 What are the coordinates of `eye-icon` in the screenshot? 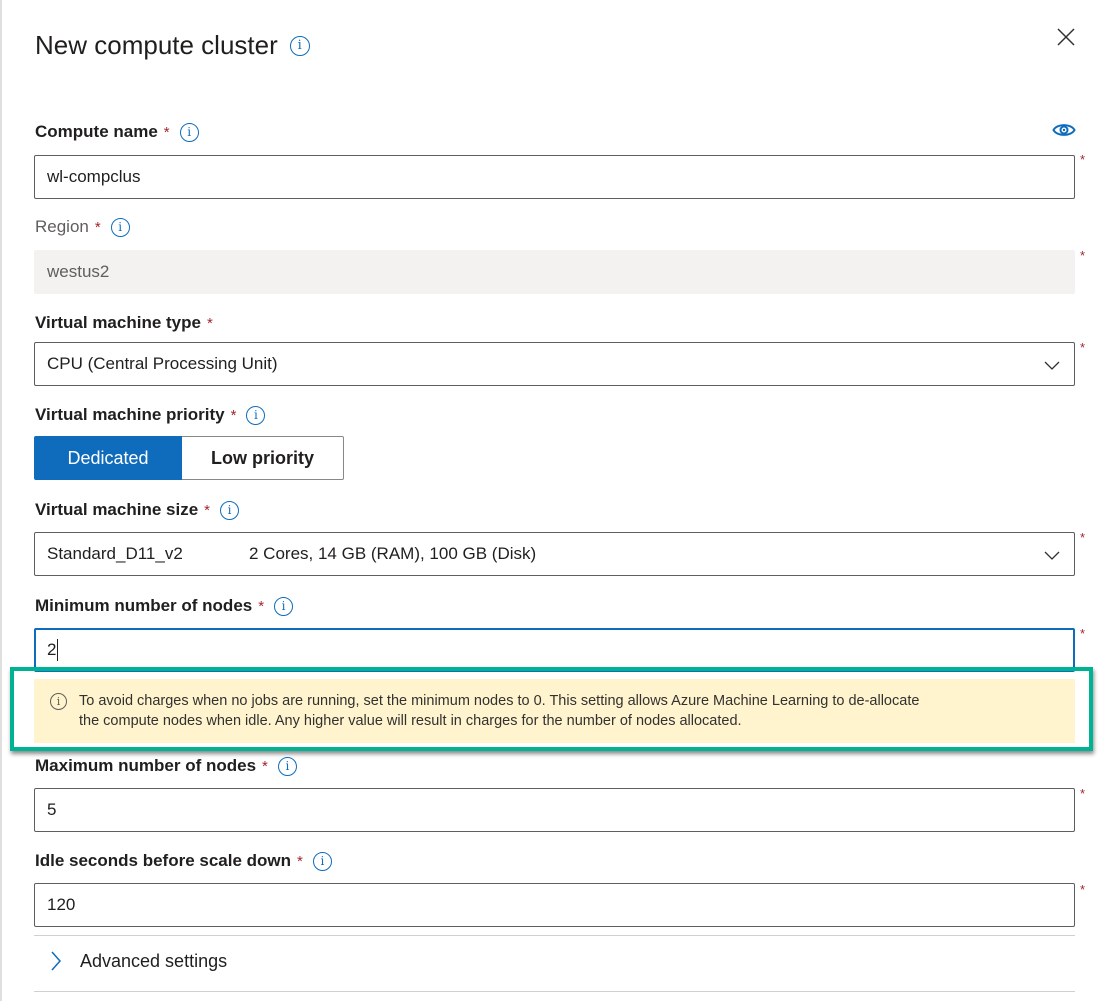 It's located at (1064, 130).